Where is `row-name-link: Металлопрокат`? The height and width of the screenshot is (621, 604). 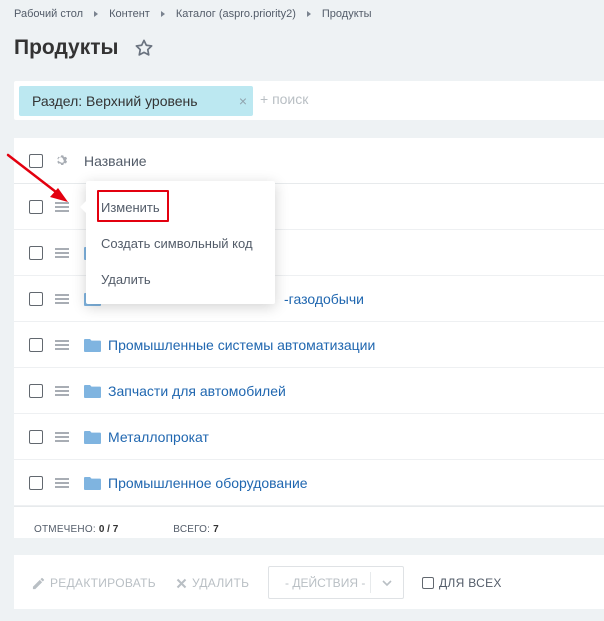
row-name-link: Металлопрокат is located at coordinates (158, 437).